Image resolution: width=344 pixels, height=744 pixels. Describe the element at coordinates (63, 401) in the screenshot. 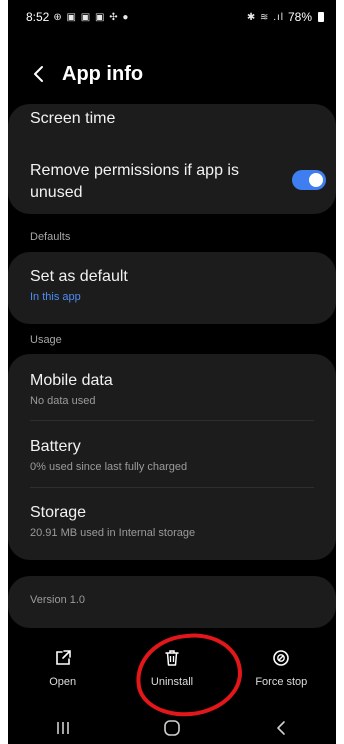

I see `mobile-data-subtitle: No data used` at that location.